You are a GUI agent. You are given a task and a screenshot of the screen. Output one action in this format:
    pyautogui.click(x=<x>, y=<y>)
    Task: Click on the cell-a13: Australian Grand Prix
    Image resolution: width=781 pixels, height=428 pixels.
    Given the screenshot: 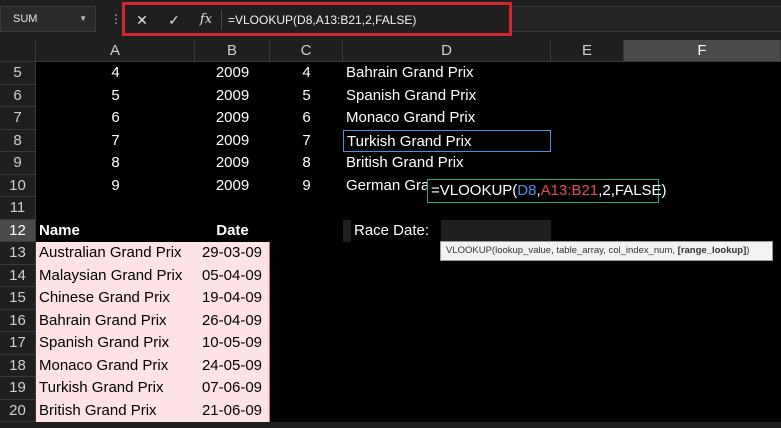 What is the action you would take?
    pyautogui.click(x=115, y=253)
    